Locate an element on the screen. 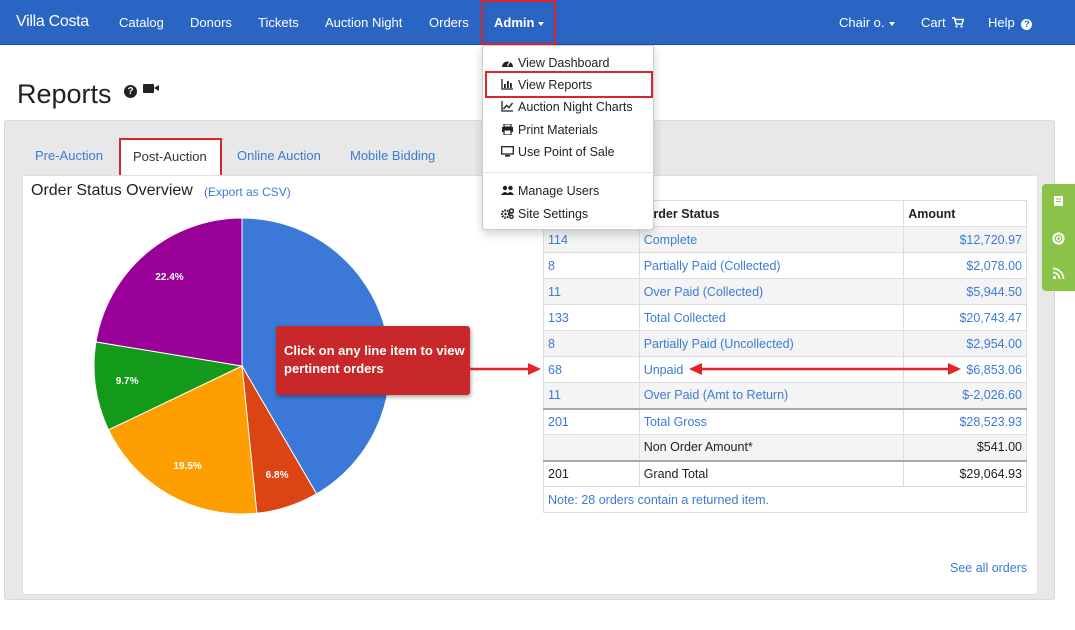 The height and width of the screenshot is (630, 1075). table-note-row: Note: 28 orders contain a returned item. is located at coordinates (785, 499).